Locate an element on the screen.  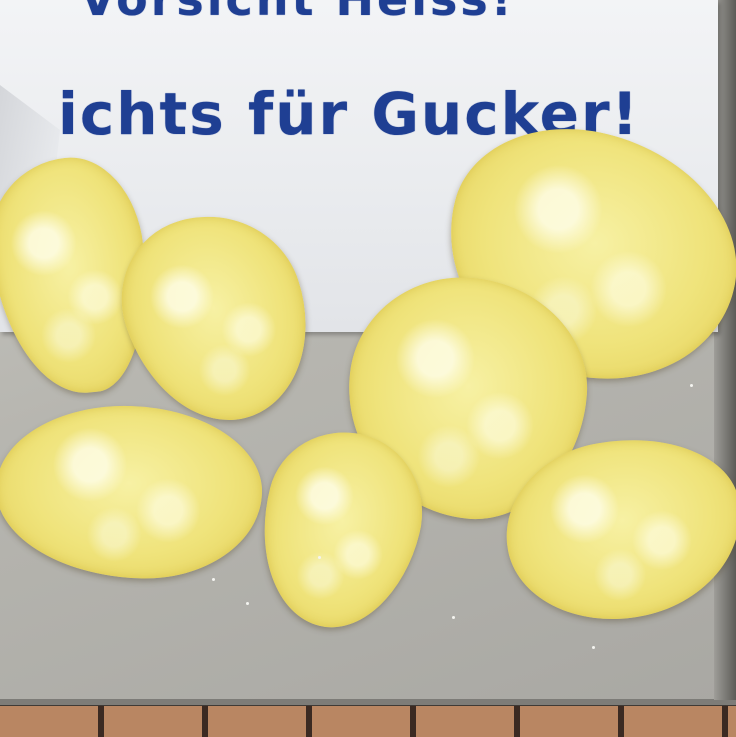
sign-text-line-1: Vorsicht Heiss! is located at coordinates (297, 13).